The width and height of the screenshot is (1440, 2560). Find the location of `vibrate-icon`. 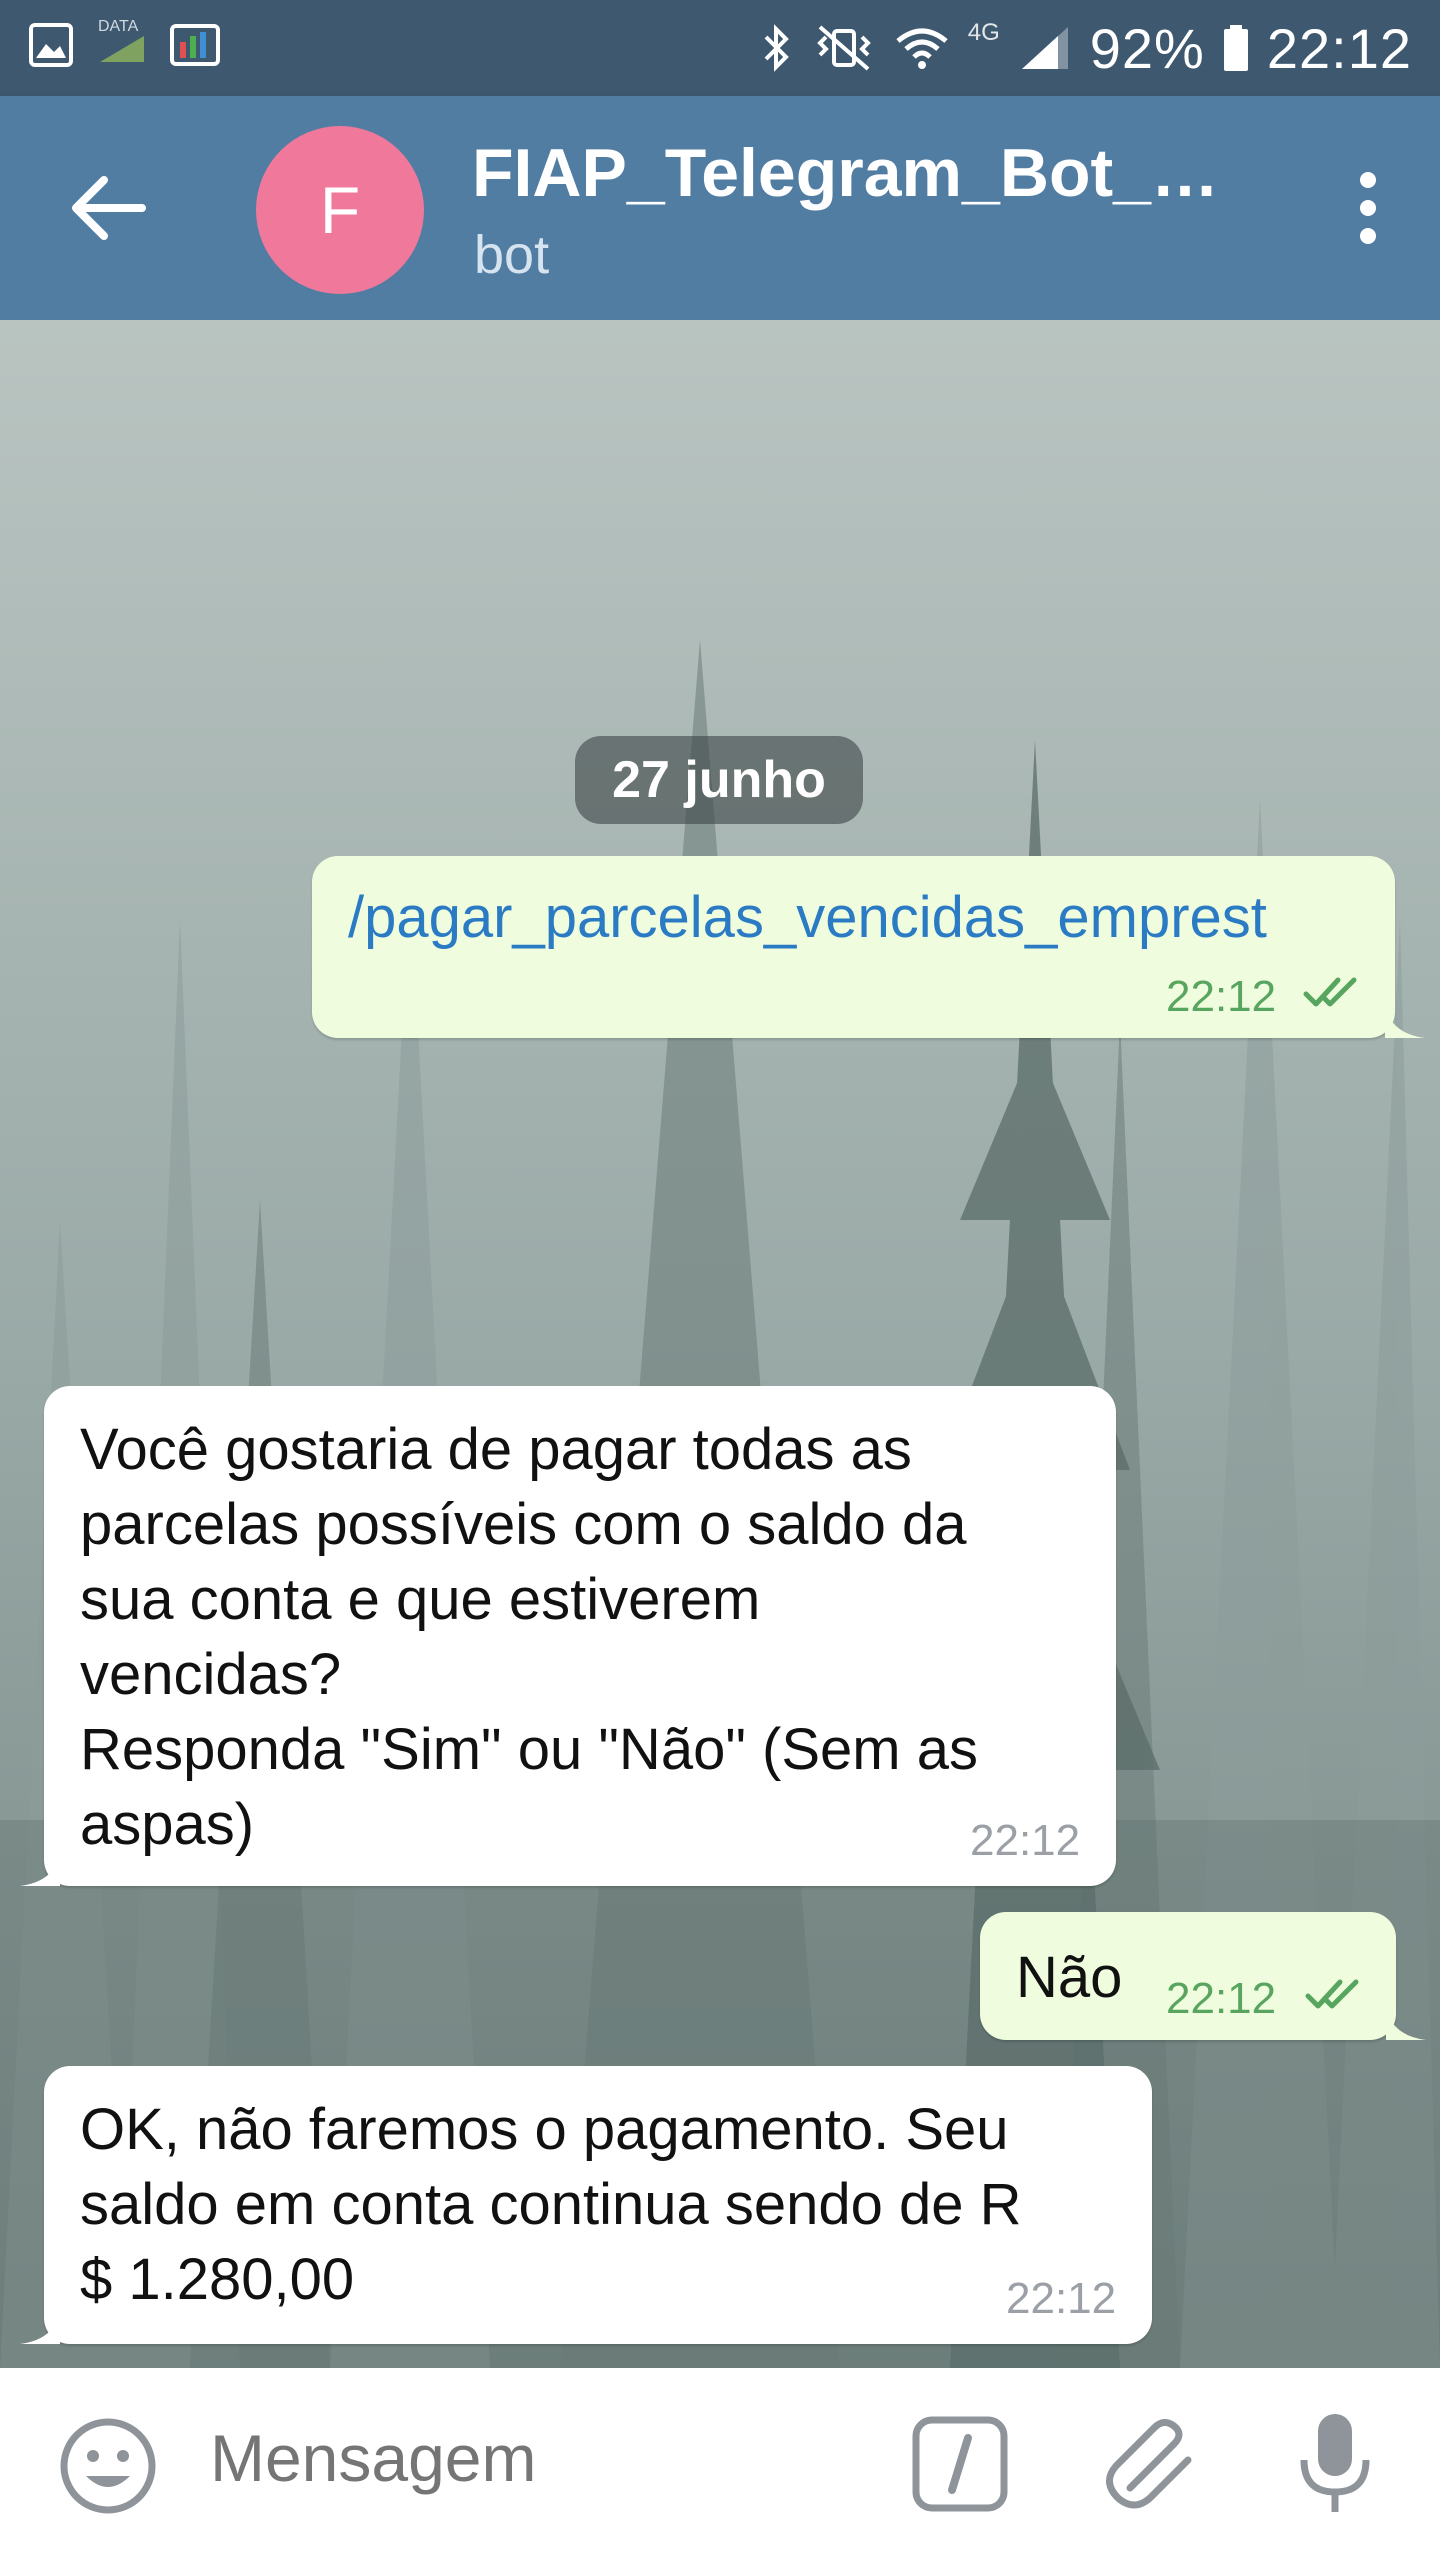

vibrate-icon is located at coordinates (843, 48).